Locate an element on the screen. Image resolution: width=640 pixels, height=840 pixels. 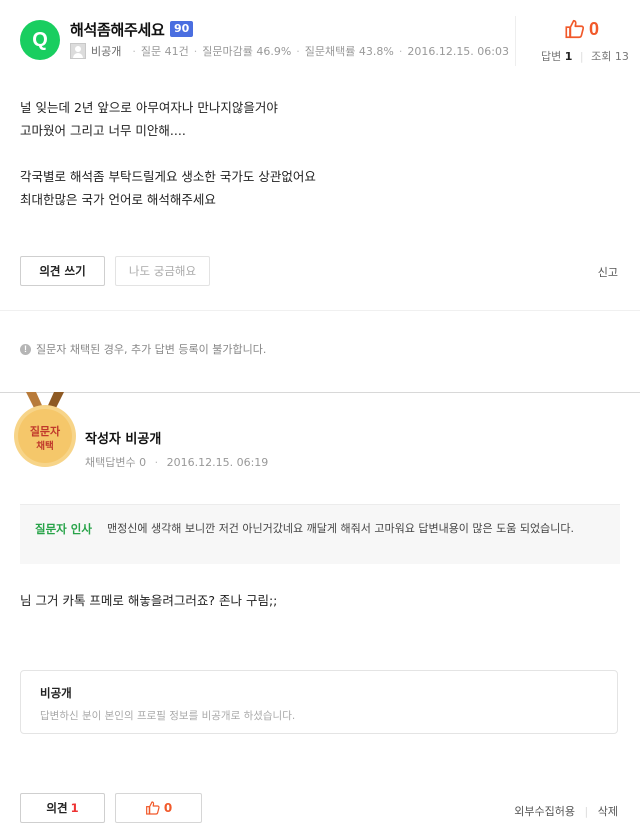
section-divider is located at coordinates (320, 392).